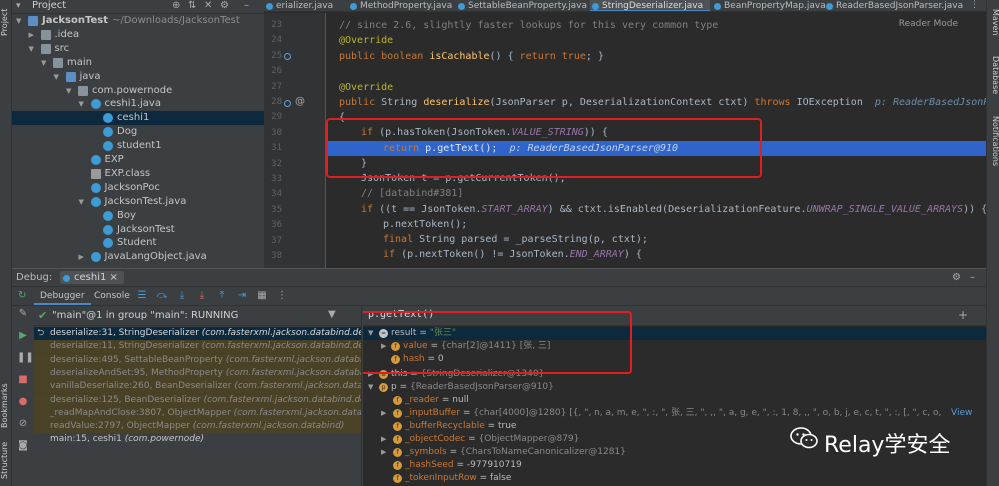  I want to click on tab-console: Console, so click(112, 296).